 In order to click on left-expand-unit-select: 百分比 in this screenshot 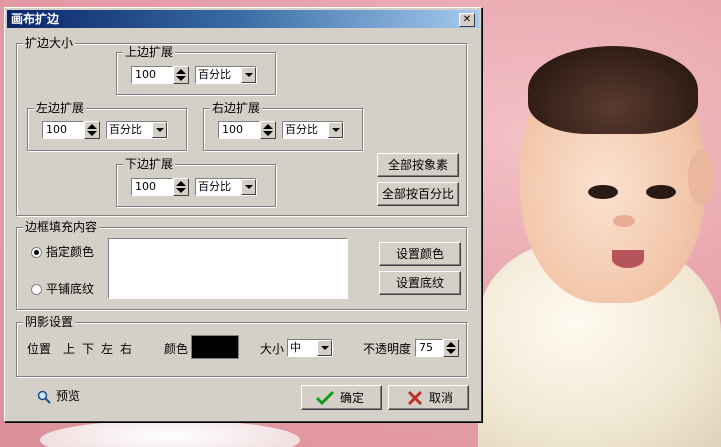, I will do `click(137, 130)`.